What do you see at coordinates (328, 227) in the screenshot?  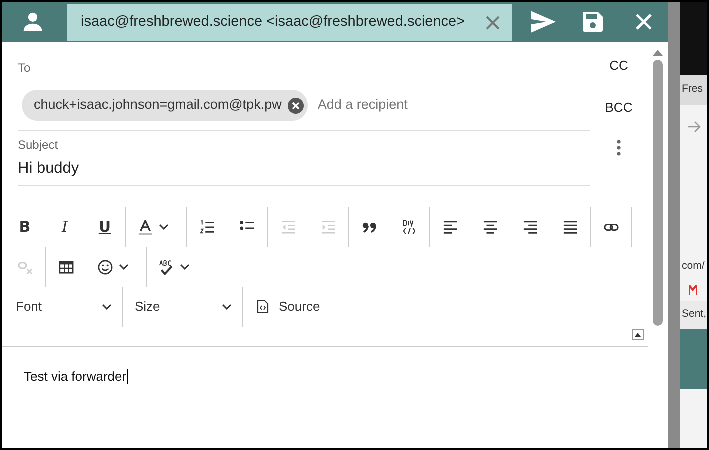 I see `indent-icon` at bounding box center [328, 227].